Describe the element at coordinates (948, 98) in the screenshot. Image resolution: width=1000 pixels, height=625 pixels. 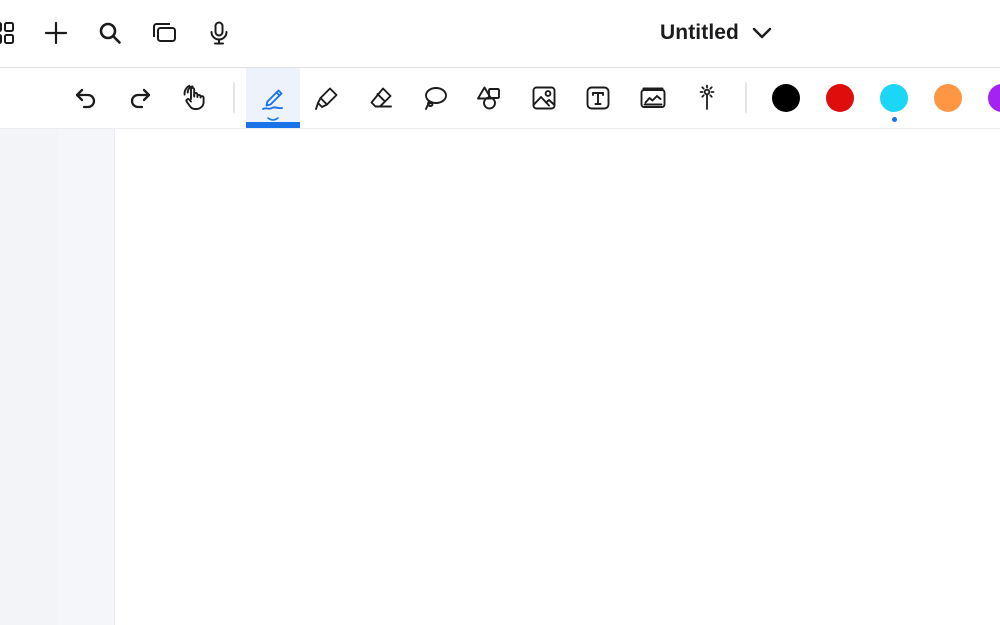
I see `color-swatch-orange` at that location.